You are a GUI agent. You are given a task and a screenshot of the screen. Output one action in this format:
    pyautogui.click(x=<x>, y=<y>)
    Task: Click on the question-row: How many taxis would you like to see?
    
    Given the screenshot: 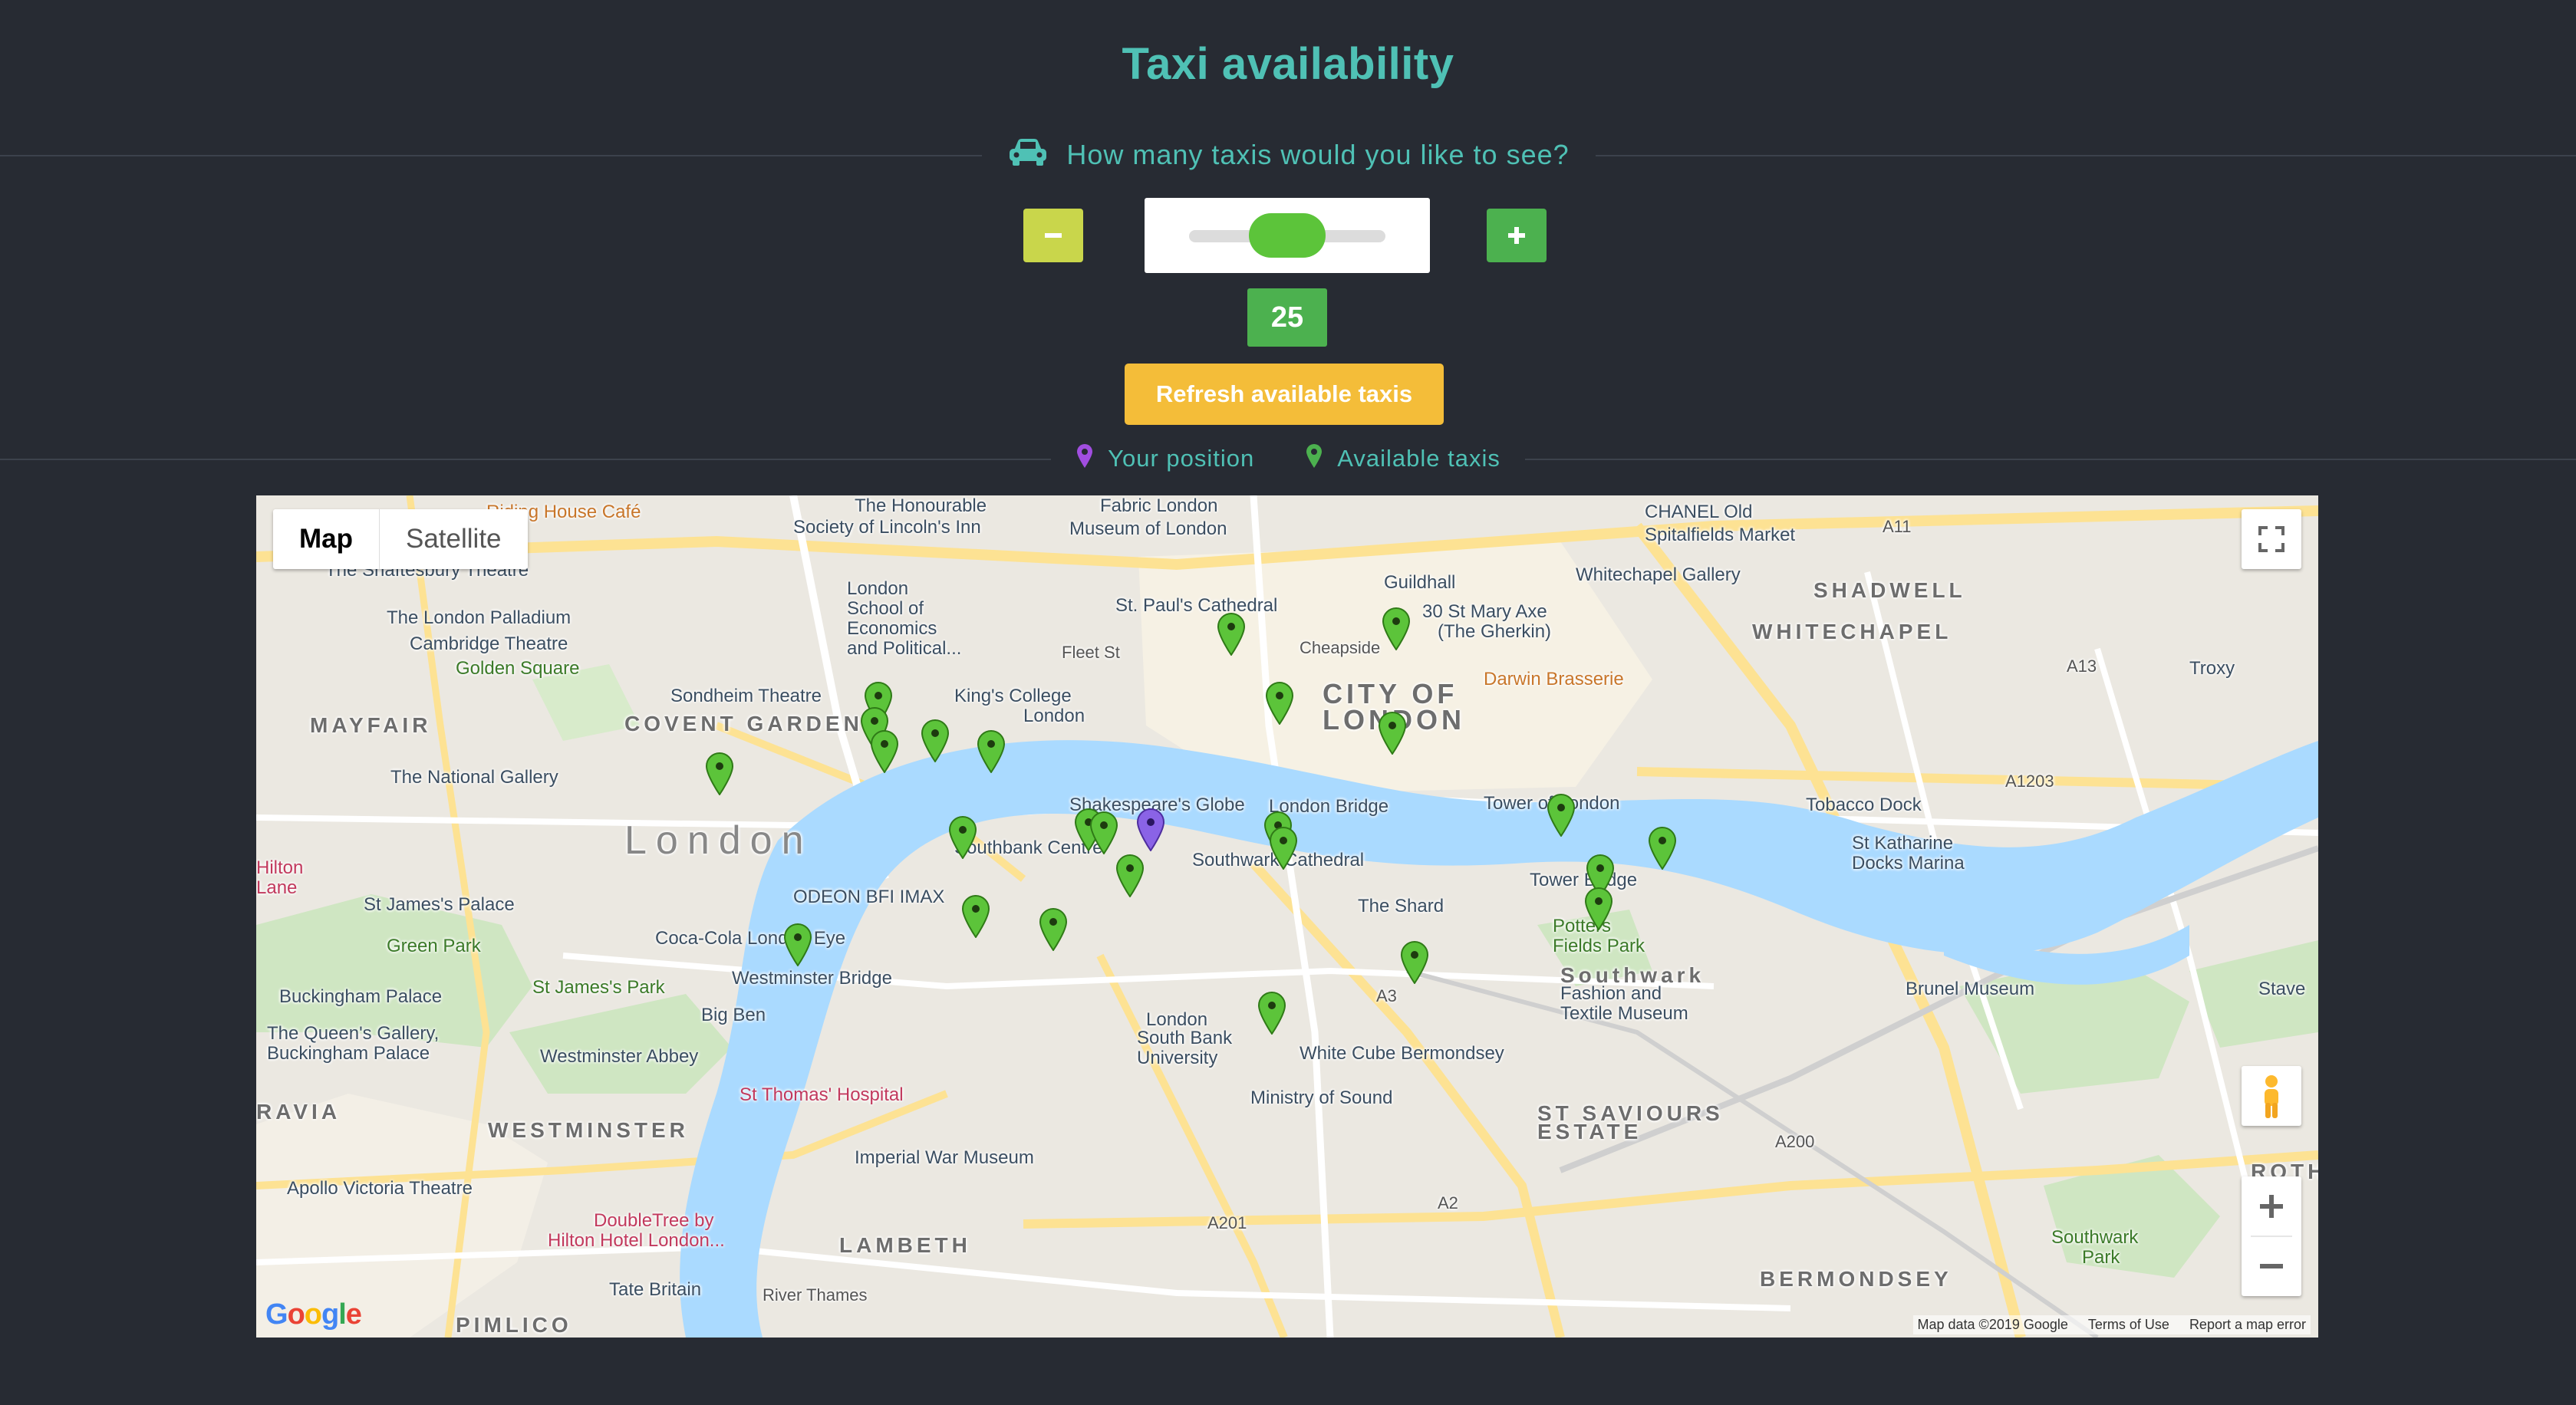 What is the action you would take?
    pyautogui.click(x=1288, y=155)
    